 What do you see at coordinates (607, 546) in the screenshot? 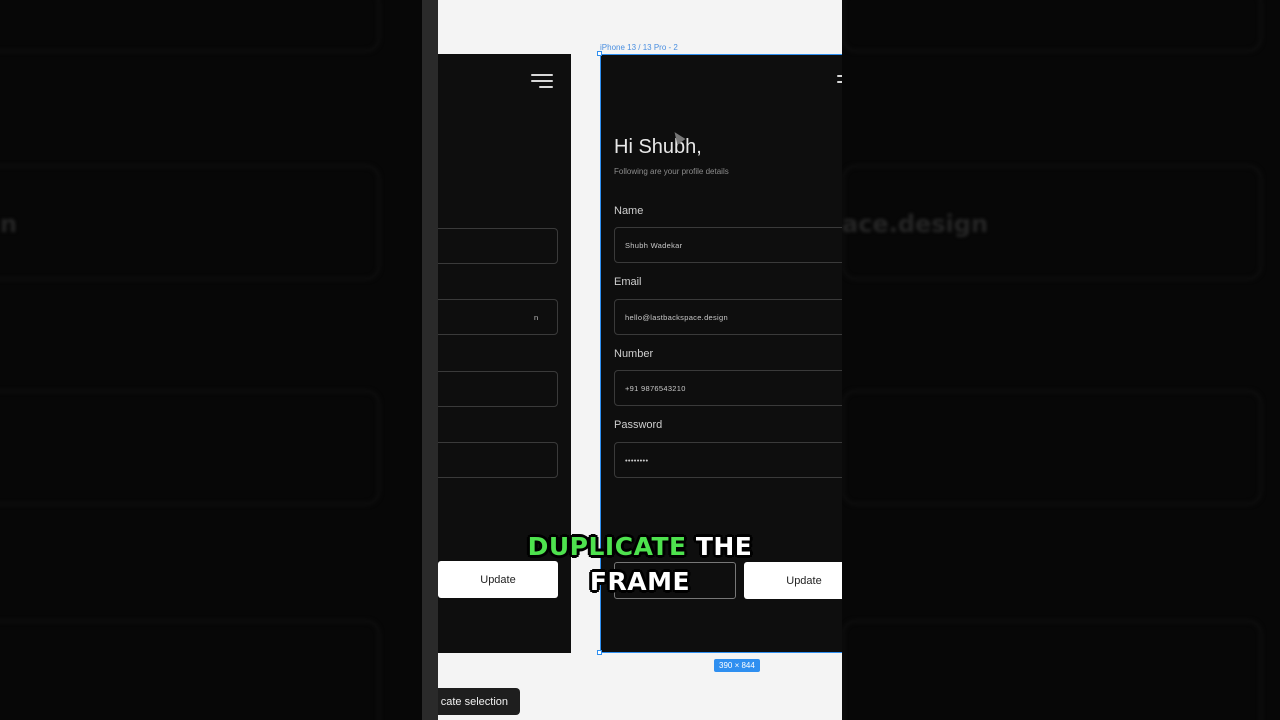
I see `caption-highlight: DUPLICATE` at bounding box center [607, 546].